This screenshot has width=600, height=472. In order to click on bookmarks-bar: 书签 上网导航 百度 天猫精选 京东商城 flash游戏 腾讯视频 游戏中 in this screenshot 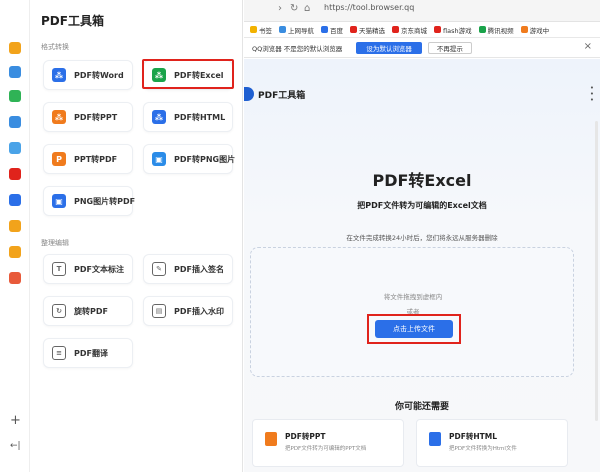, I will do `click(422, 30)`.